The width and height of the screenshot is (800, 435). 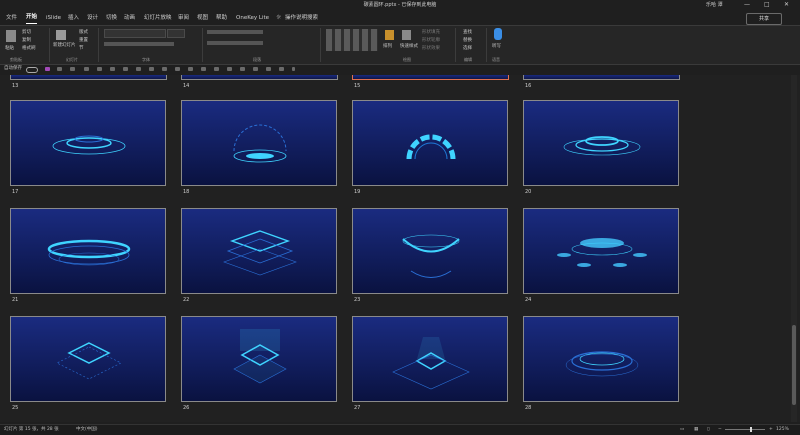 I want to click on tell-me-search: 操作说明搜索, so click(x=301, y=18).